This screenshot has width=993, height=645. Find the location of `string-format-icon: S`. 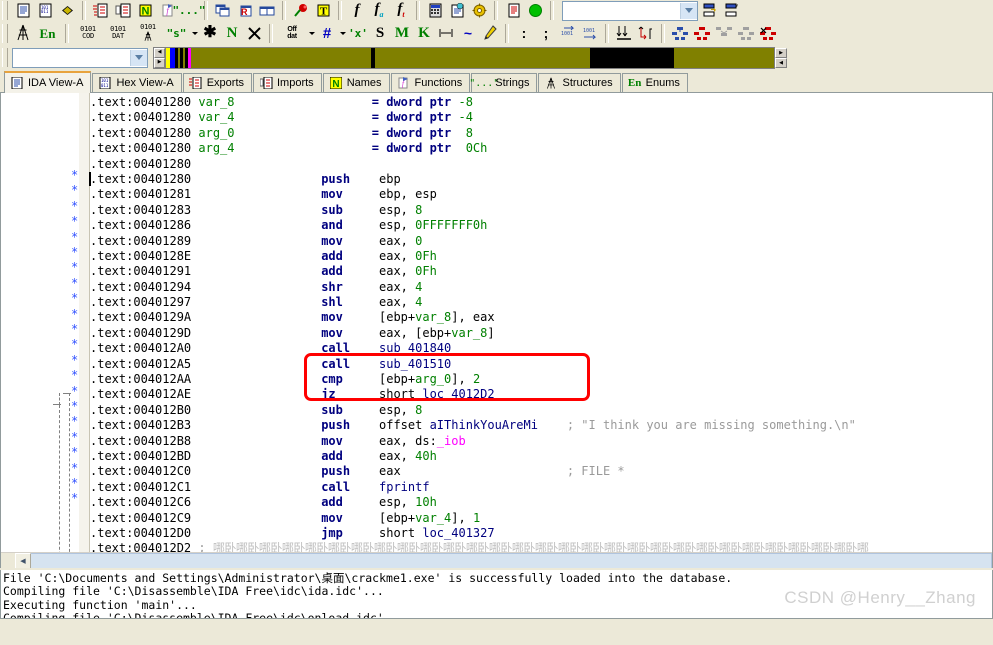

string-format-icon: S is located at coordinates (380, 33).